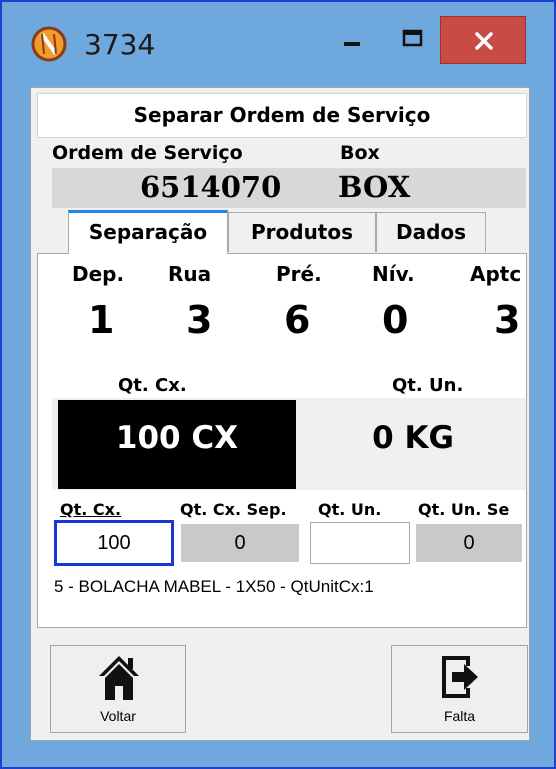  I want to click on tab-separacao: Separação, so click(148, 232).